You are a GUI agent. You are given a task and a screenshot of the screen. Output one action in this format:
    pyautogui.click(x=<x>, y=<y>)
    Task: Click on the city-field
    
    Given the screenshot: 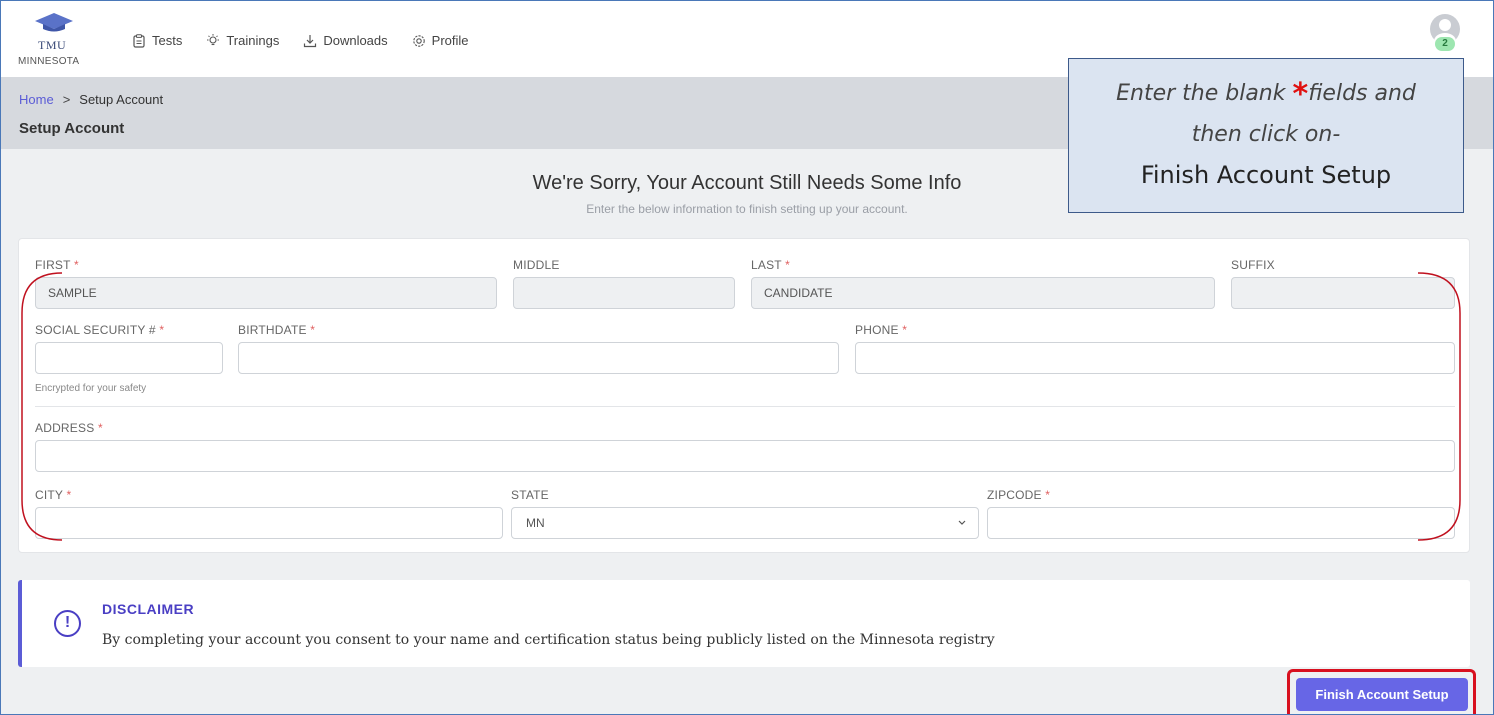 What is the action you would take?
    pyautogui.click(x=269, y=523)
    